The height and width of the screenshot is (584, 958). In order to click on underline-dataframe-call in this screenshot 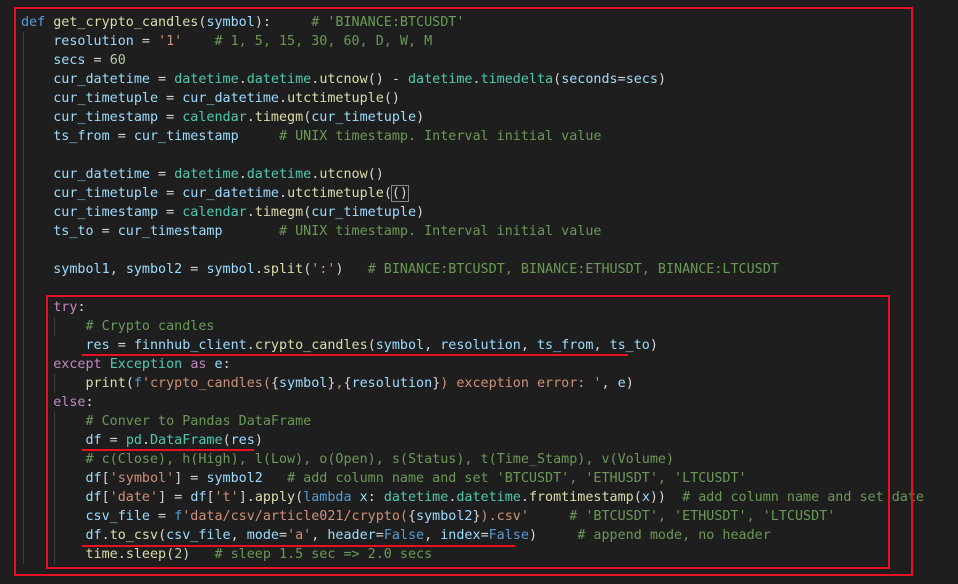, I will do `click(168, 450)`.